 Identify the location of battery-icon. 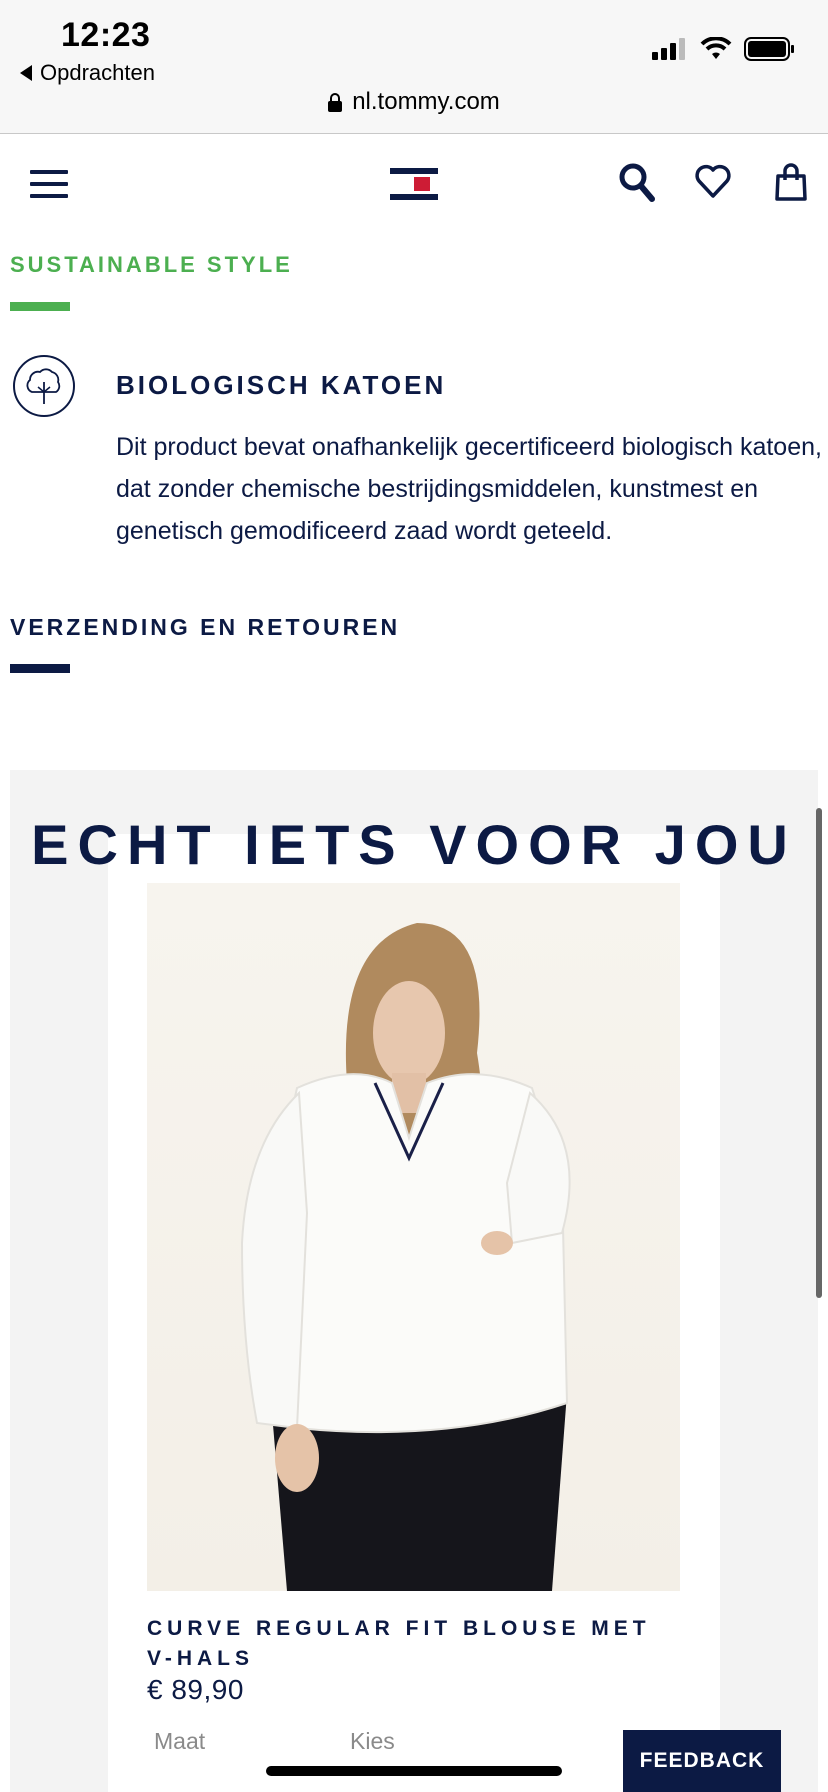
(769, 49).